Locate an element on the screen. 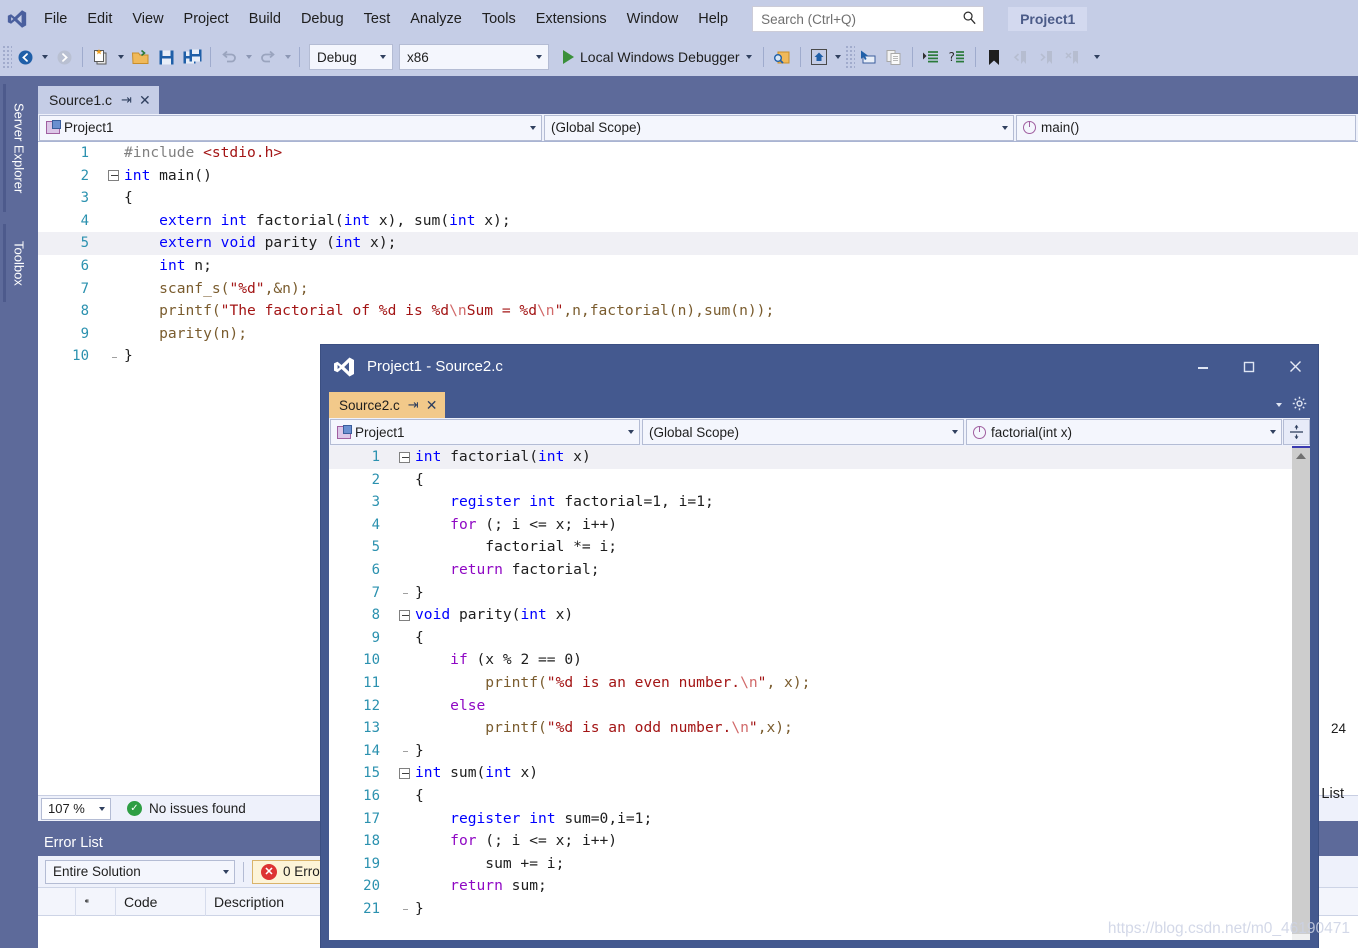  minimize-icon is located at coordinates (1203, 367).